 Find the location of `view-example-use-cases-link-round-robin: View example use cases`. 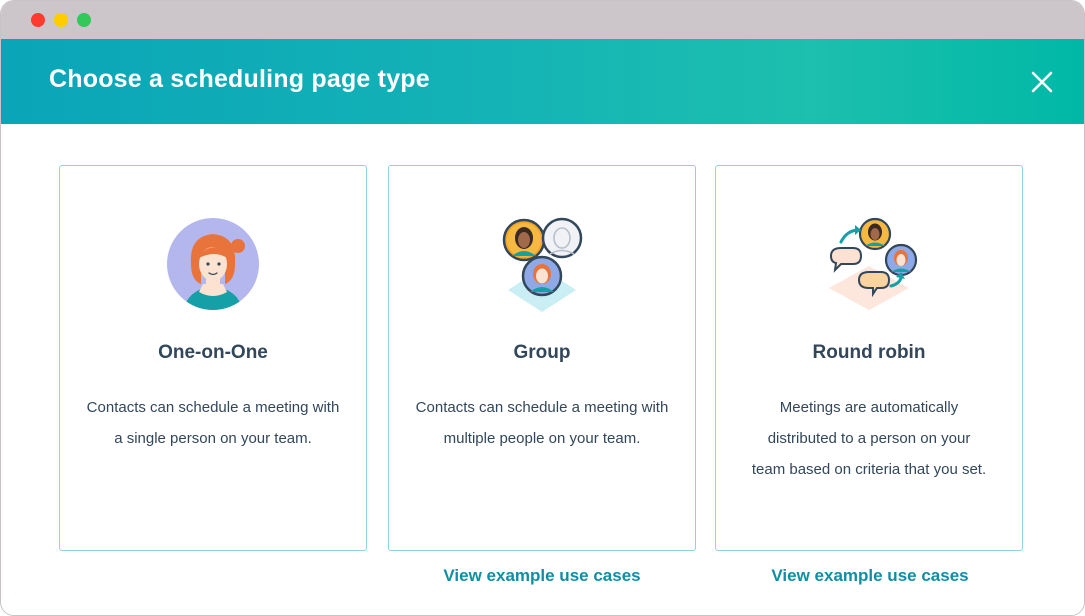

view-example-use-cases-link-round-robin: View example use cases is located at coordinates (869, 576).